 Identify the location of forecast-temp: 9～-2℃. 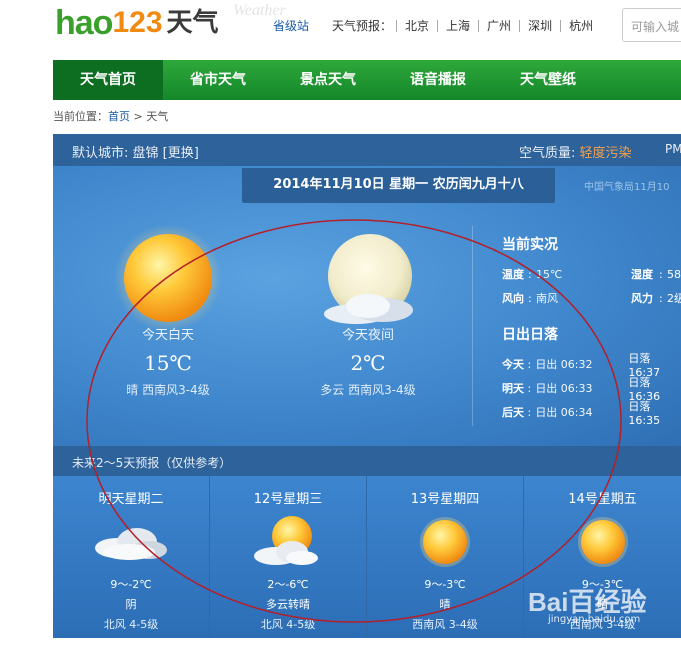
(131, 584).